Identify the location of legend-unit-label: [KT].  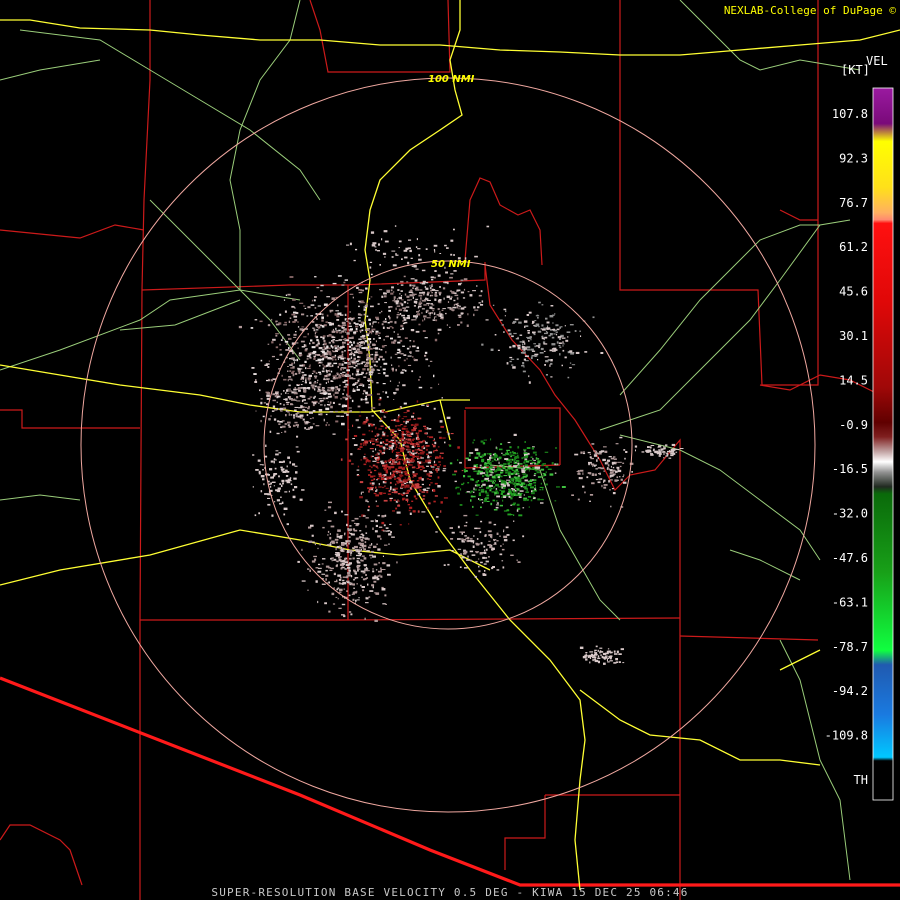
(855, 70).